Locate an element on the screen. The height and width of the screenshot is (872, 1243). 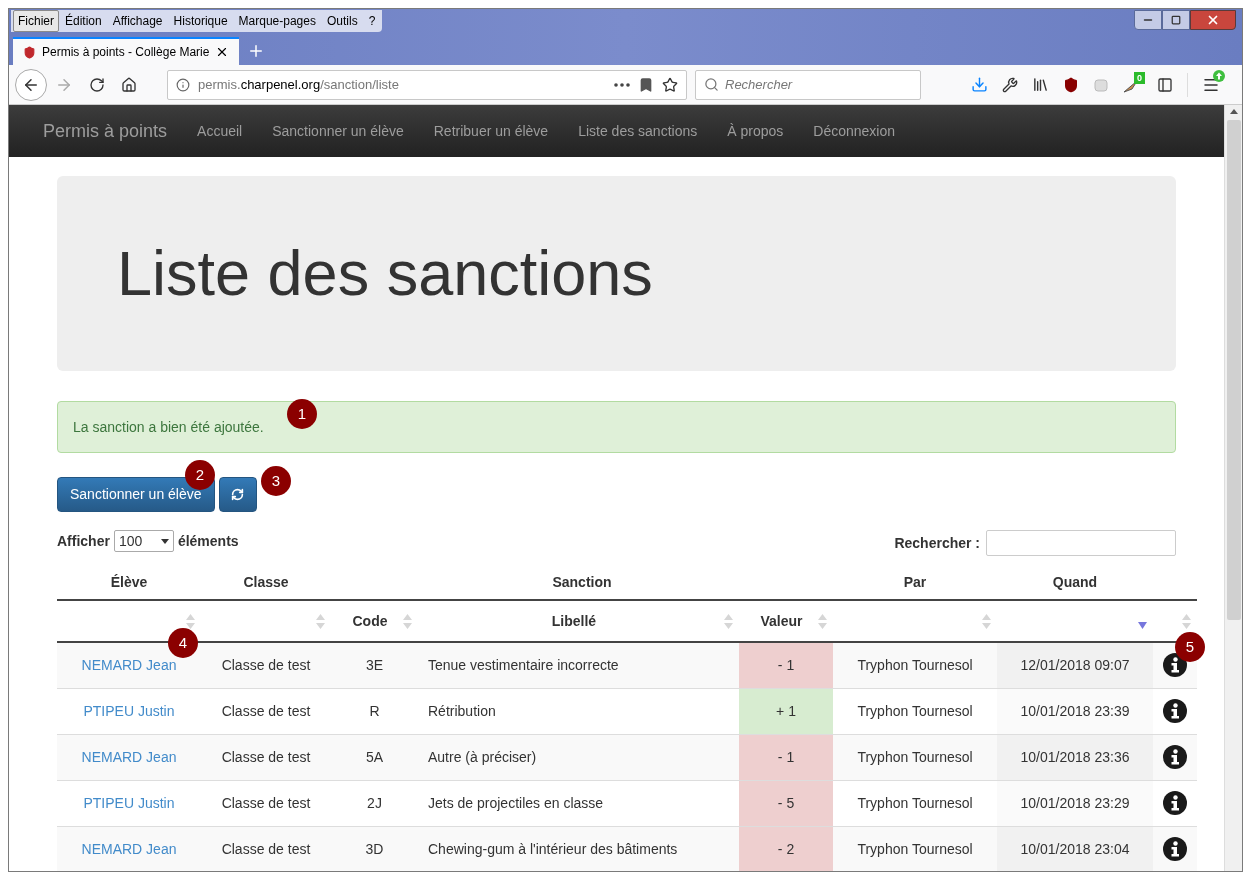
count-badge: 0 is located at coordinates (1139, 77).